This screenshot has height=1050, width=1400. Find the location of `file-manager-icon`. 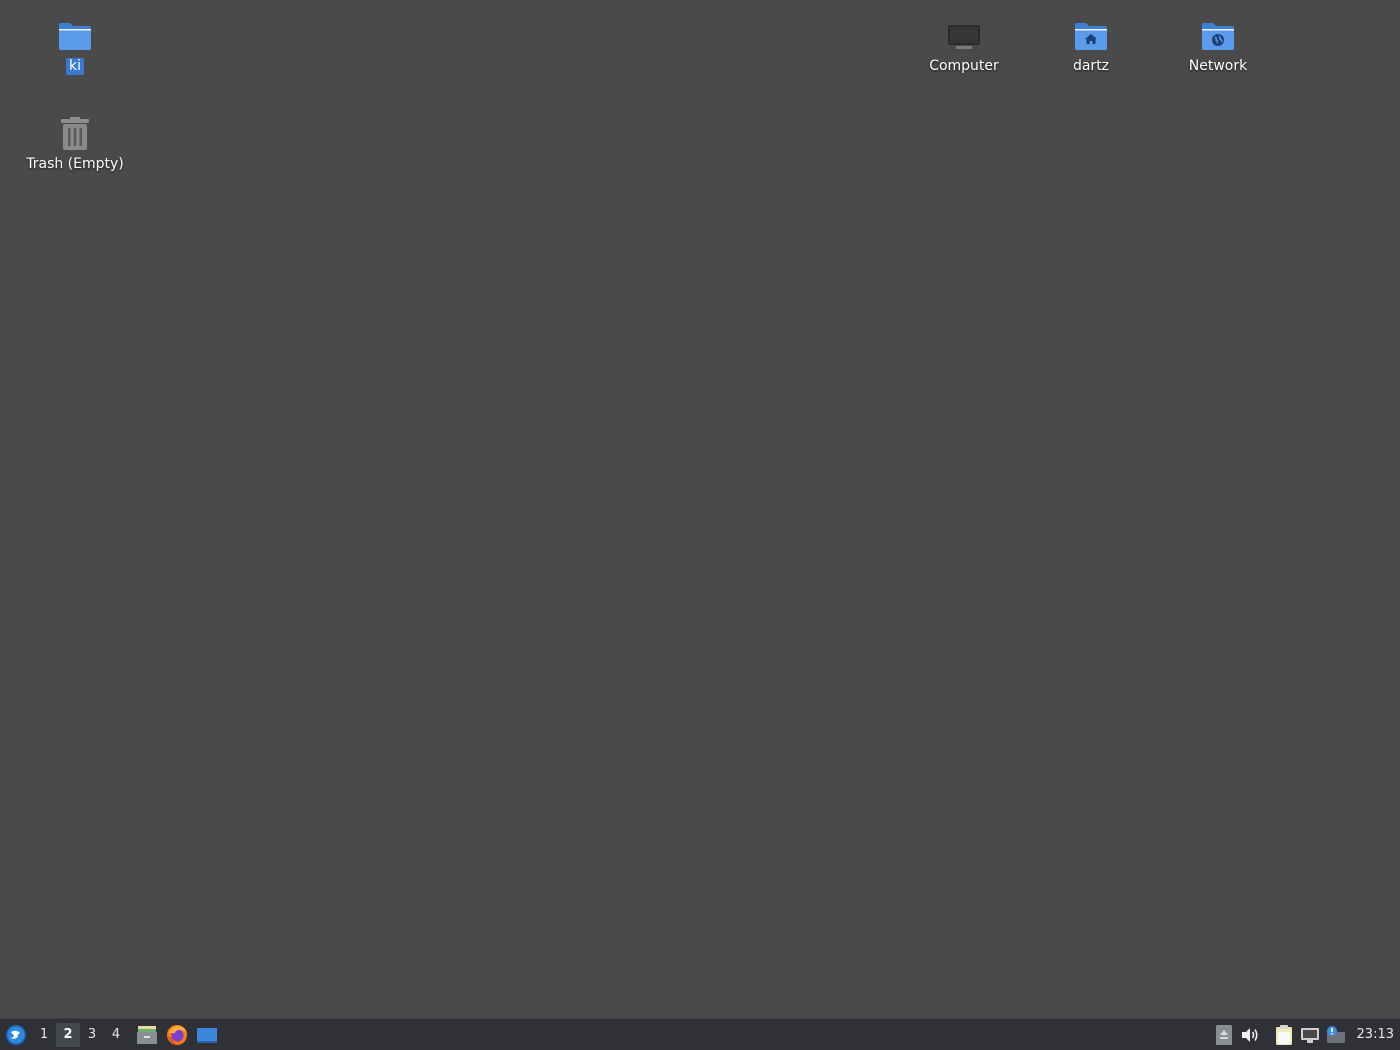

file-manager-icon is located at coordinates (147, 1034).